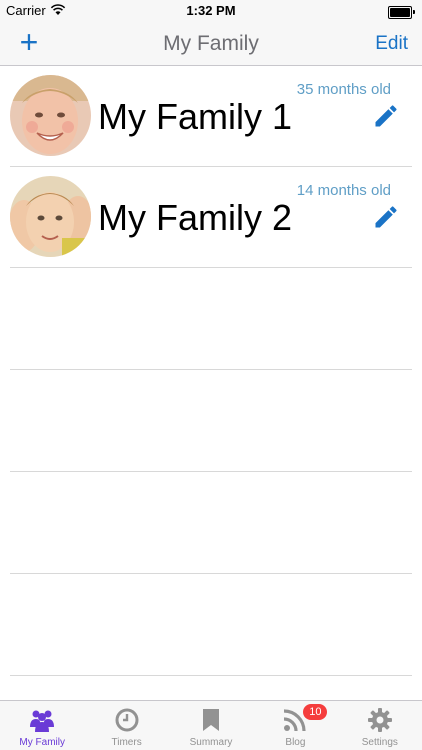 The height and width of the screenshot is (750, 422). I want to click on navigation-bar: + My Family Edit, so click(211, 44).